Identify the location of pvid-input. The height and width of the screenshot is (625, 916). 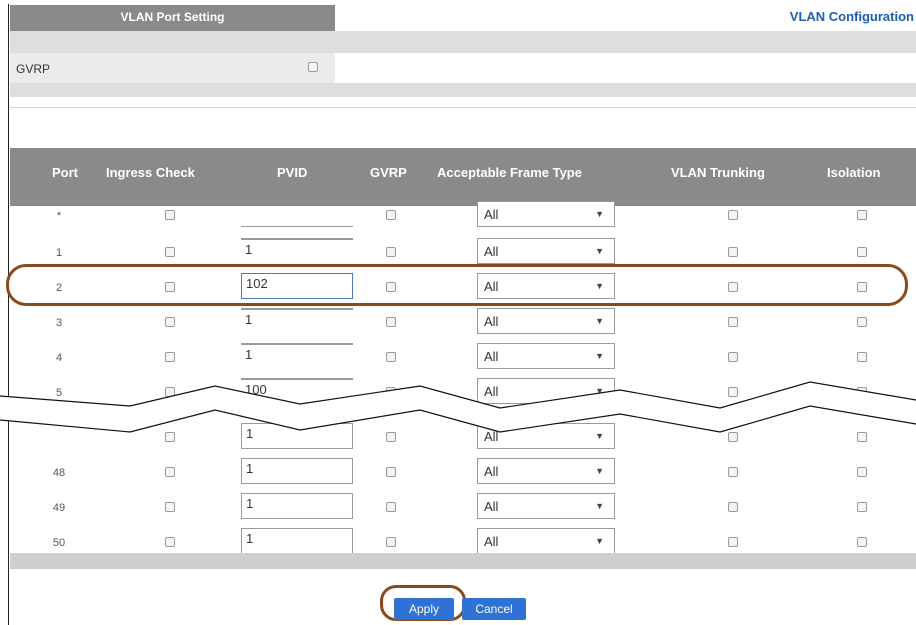
(297, 214).